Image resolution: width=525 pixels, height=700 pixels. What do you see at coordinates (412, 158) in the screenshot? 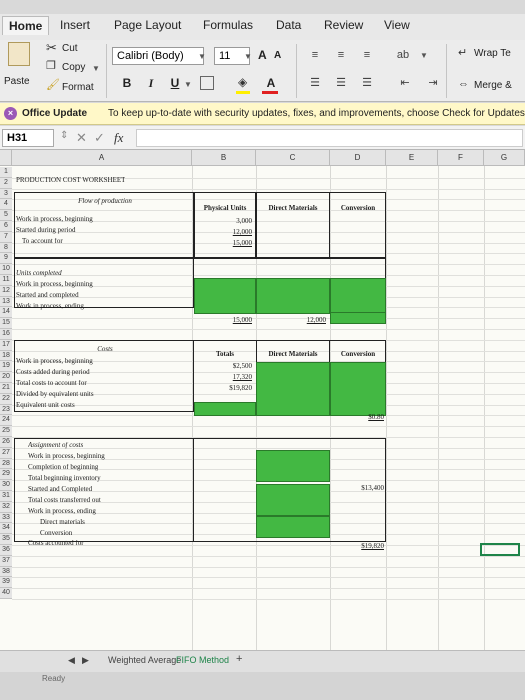
I see `column-header-e: E` at bounding box center [412, 158].